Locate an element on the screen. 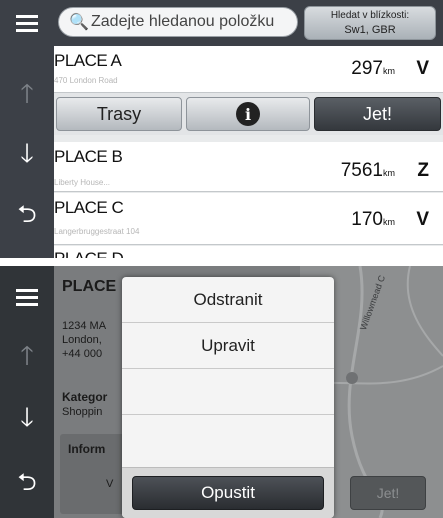 The height and width of the screenshot is (518, 443). edit-option: Upravit is located at coordinates (228, 346).